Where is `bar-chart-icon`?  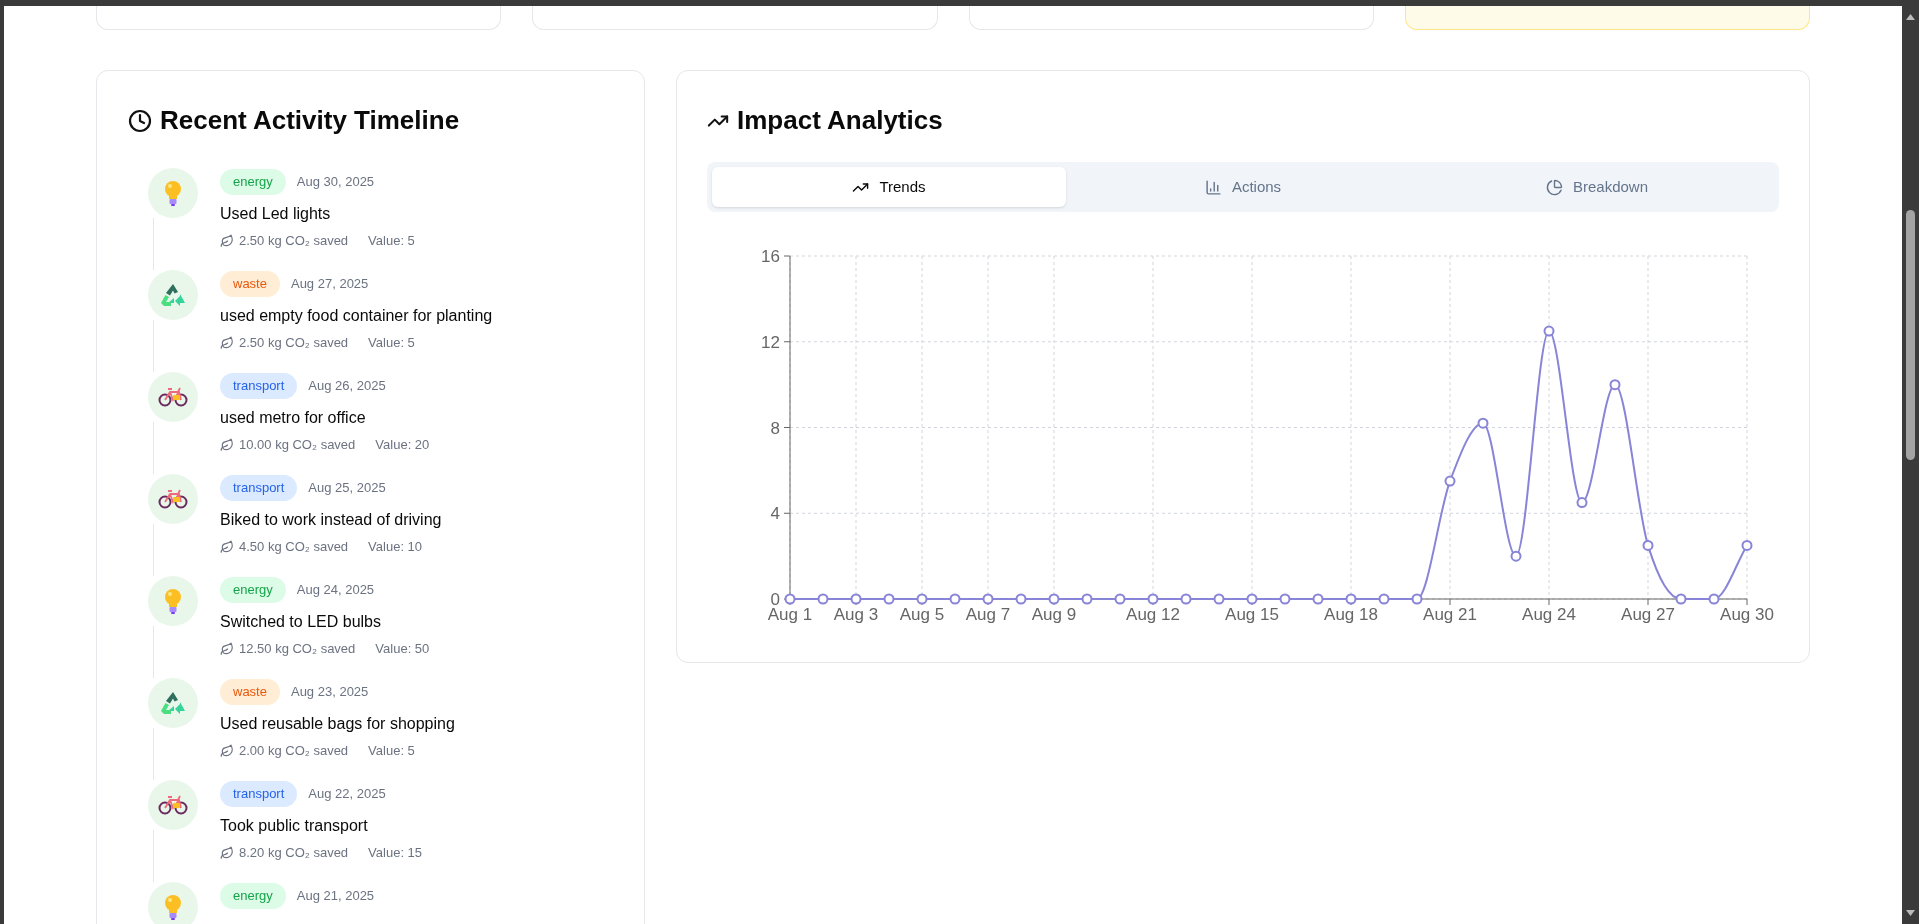
bar-chart-icon is located at coordinates (1213, 187).